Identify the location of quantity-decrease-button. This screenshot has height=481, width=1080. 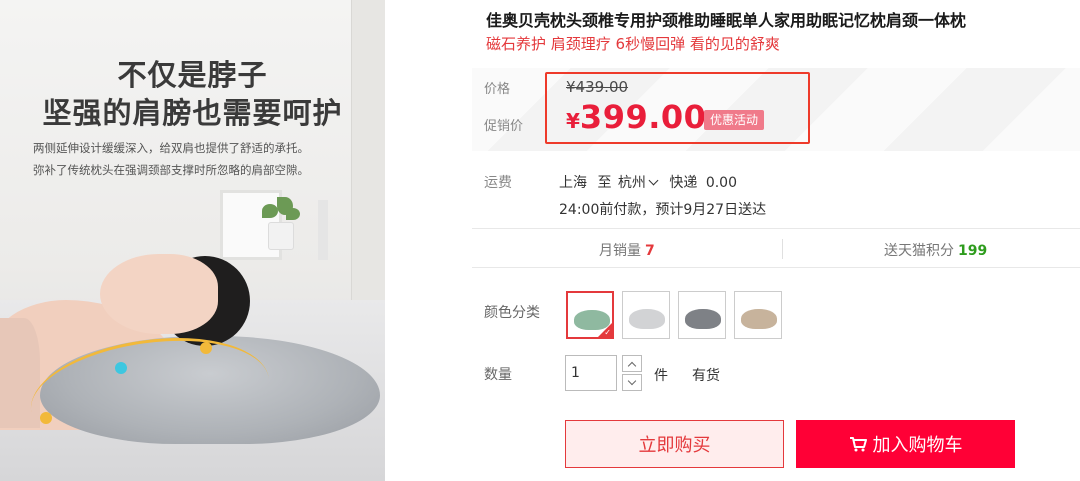
(632, 382).